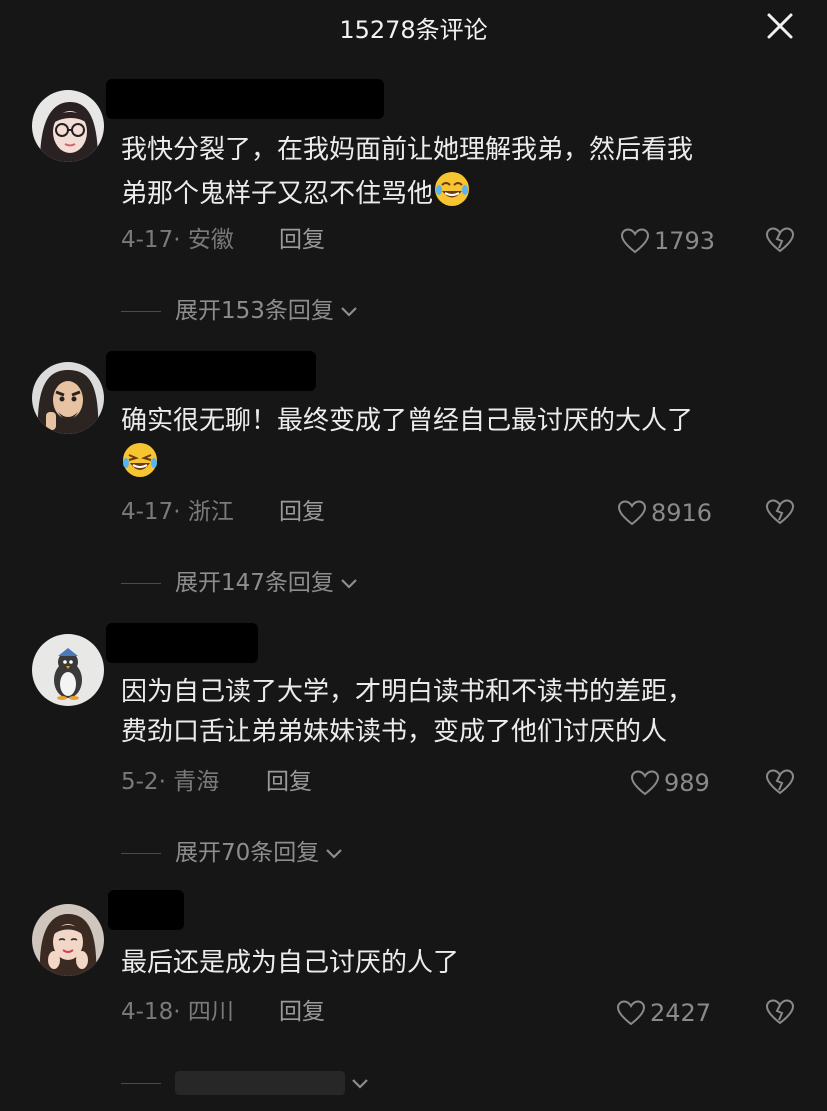  I want to click on expand-replies-button: 展开70条回复, so click(233, 853).